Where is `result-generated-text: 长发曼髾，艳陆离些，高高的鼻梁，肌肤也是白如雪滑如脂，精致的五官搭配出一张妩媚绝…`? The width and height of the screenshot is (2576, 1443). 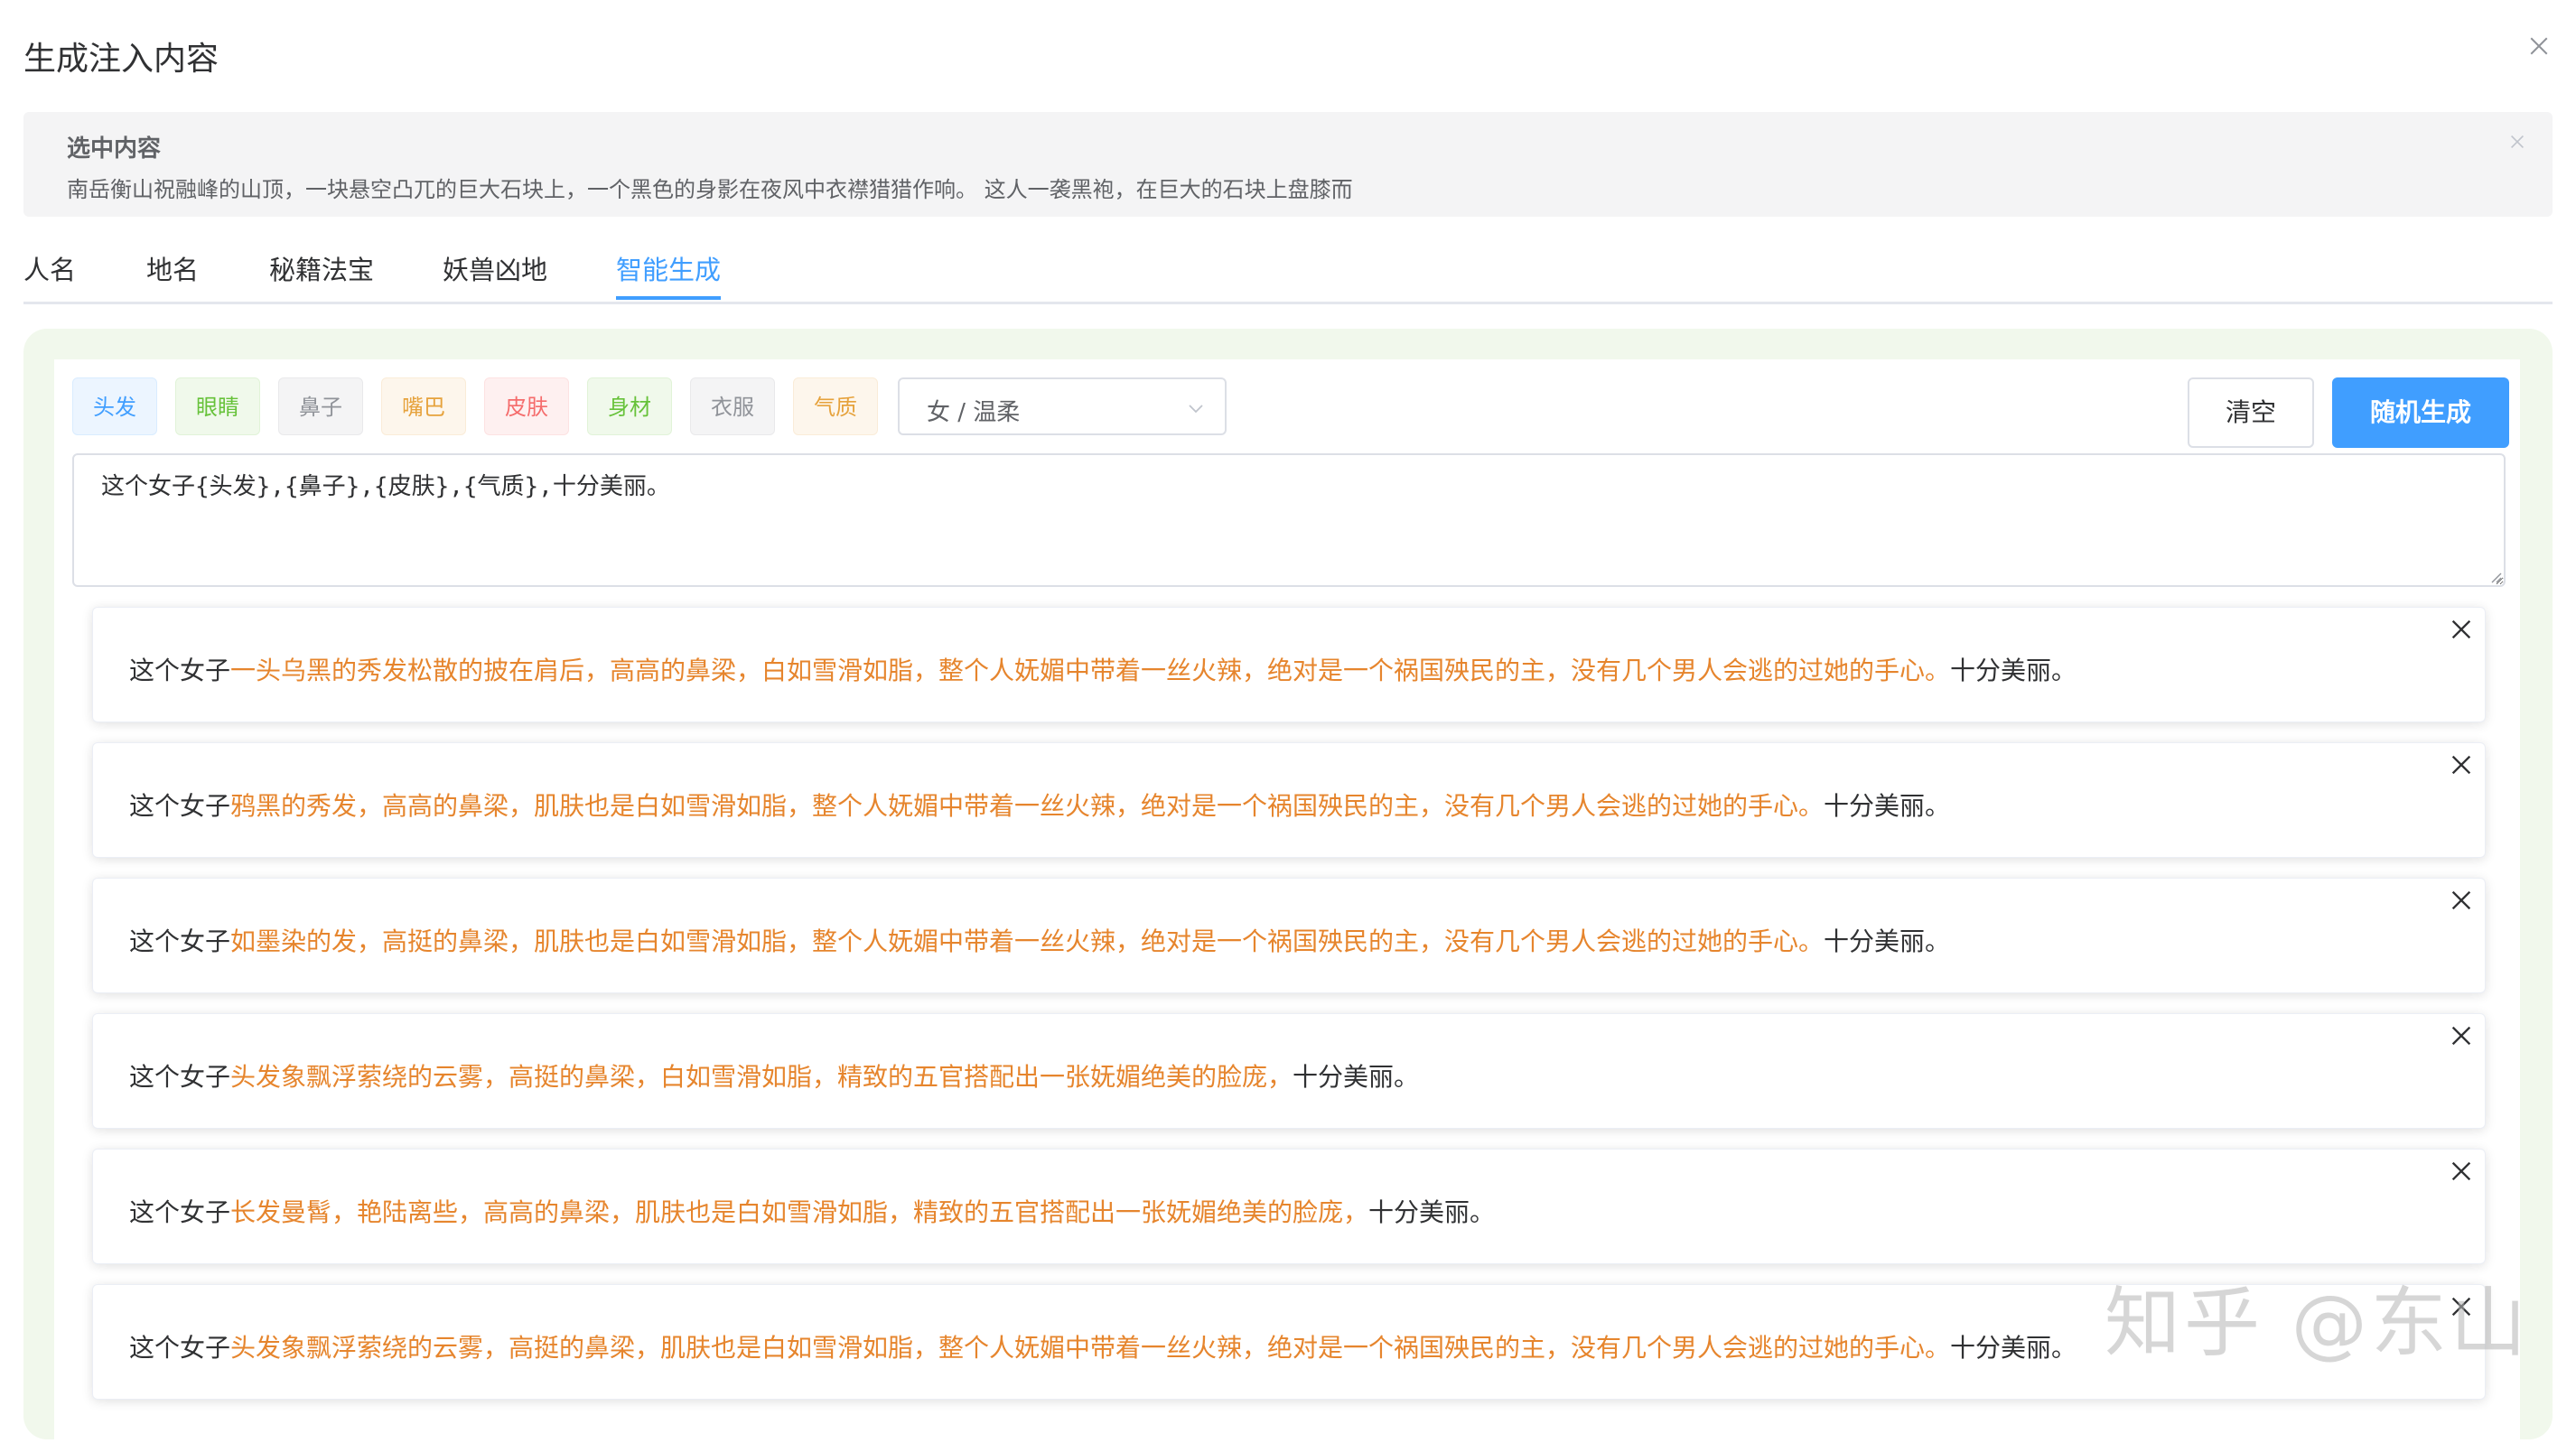
result-generated-text: 长发曼髾，艳陆离些，高高的鼻梁，肌肤也是白如雪滑如脂，精致的五官搭配出一张妩媚绝… is located at coordinates (799, 1212).